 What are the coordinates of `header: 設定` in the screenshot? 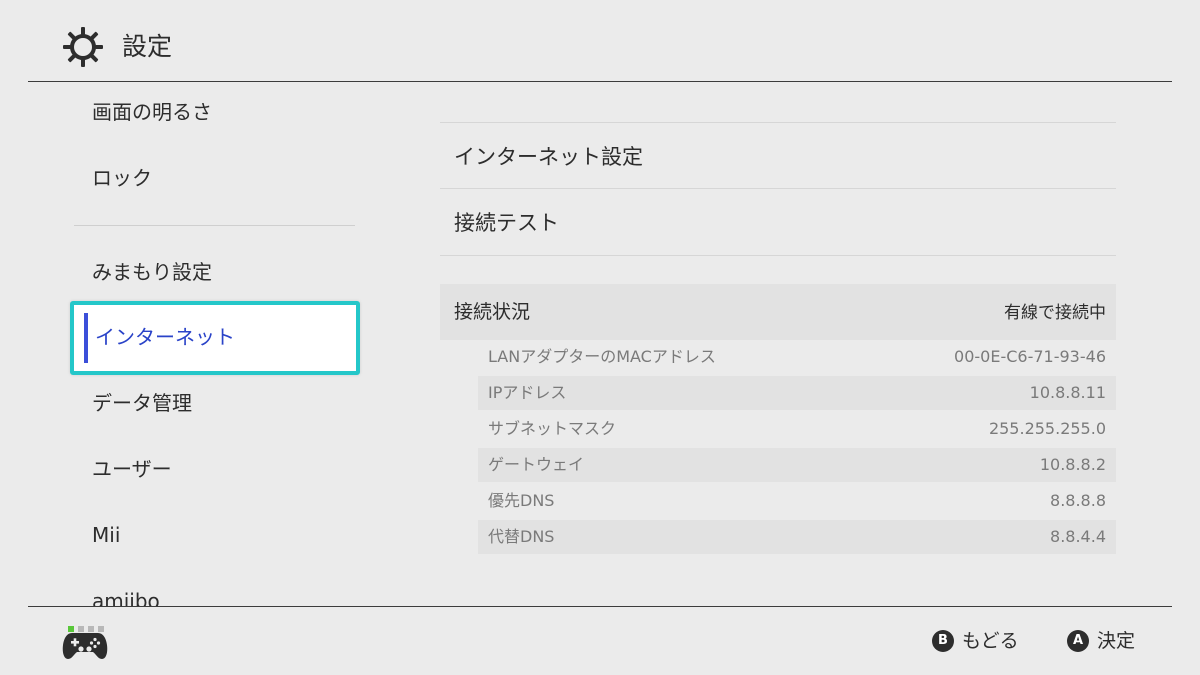 It's located at (600, 41).